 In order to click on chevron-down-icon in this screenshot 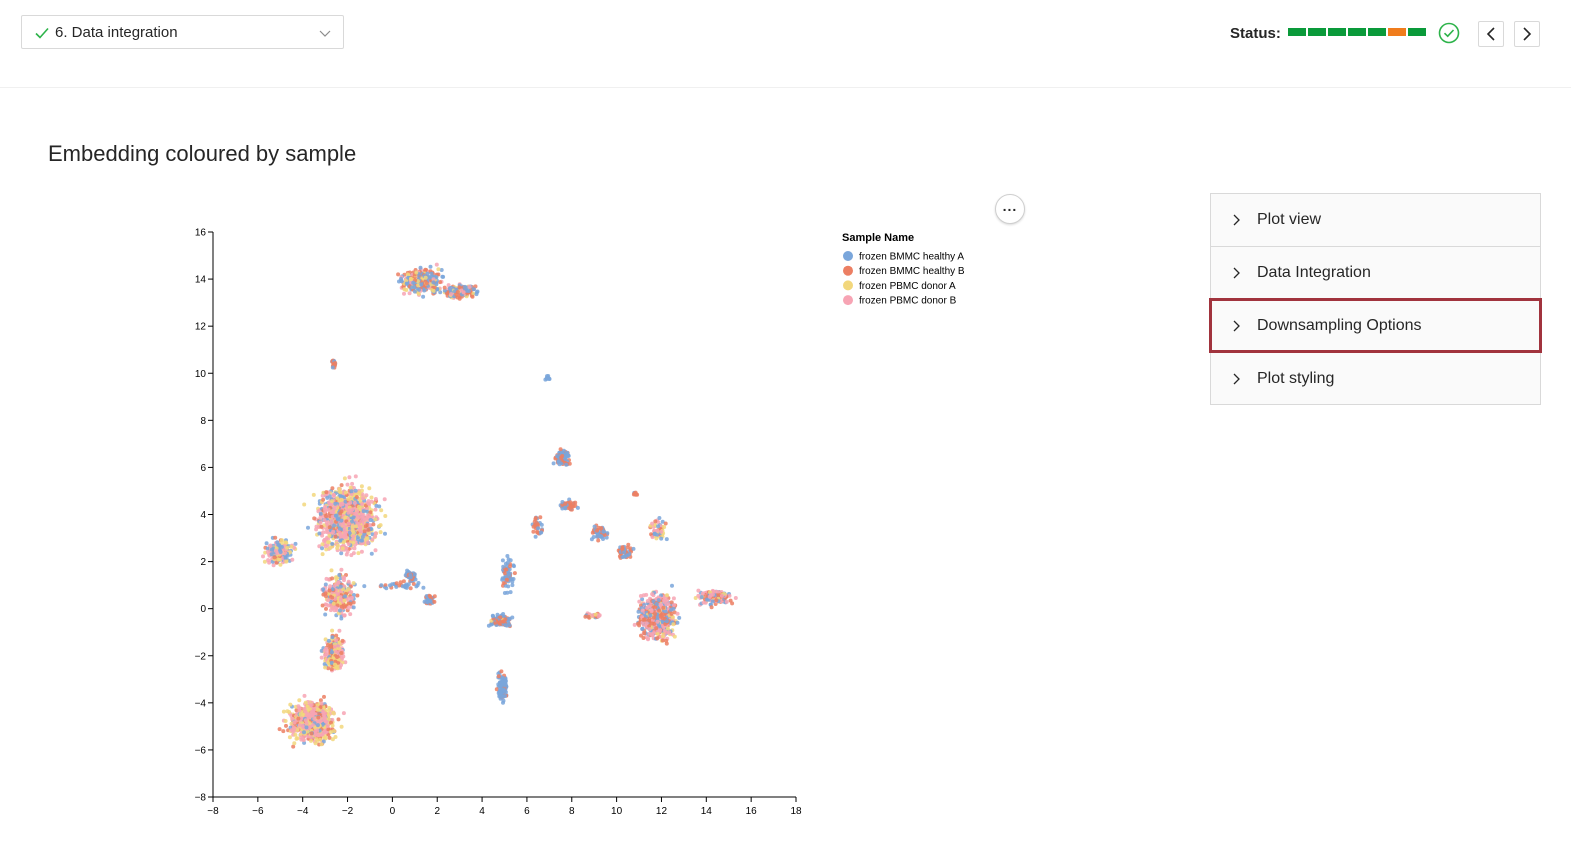, I will do `click(325, 33)`.